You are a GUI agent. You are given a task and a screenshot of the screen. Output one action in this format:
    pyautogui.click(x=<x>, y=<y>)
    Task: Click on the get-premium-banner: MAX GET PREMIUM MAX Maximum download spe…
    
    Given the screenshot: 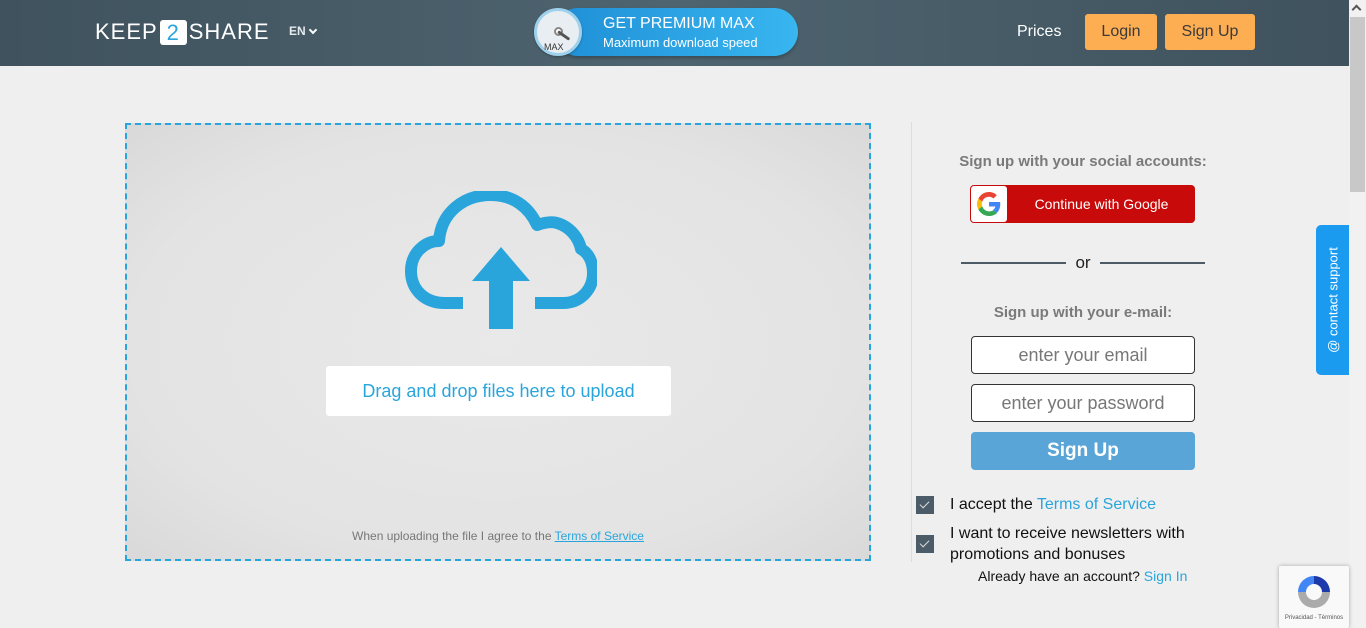 What is the action you would take?
    pyautogui.click(x=666, y=32)
    